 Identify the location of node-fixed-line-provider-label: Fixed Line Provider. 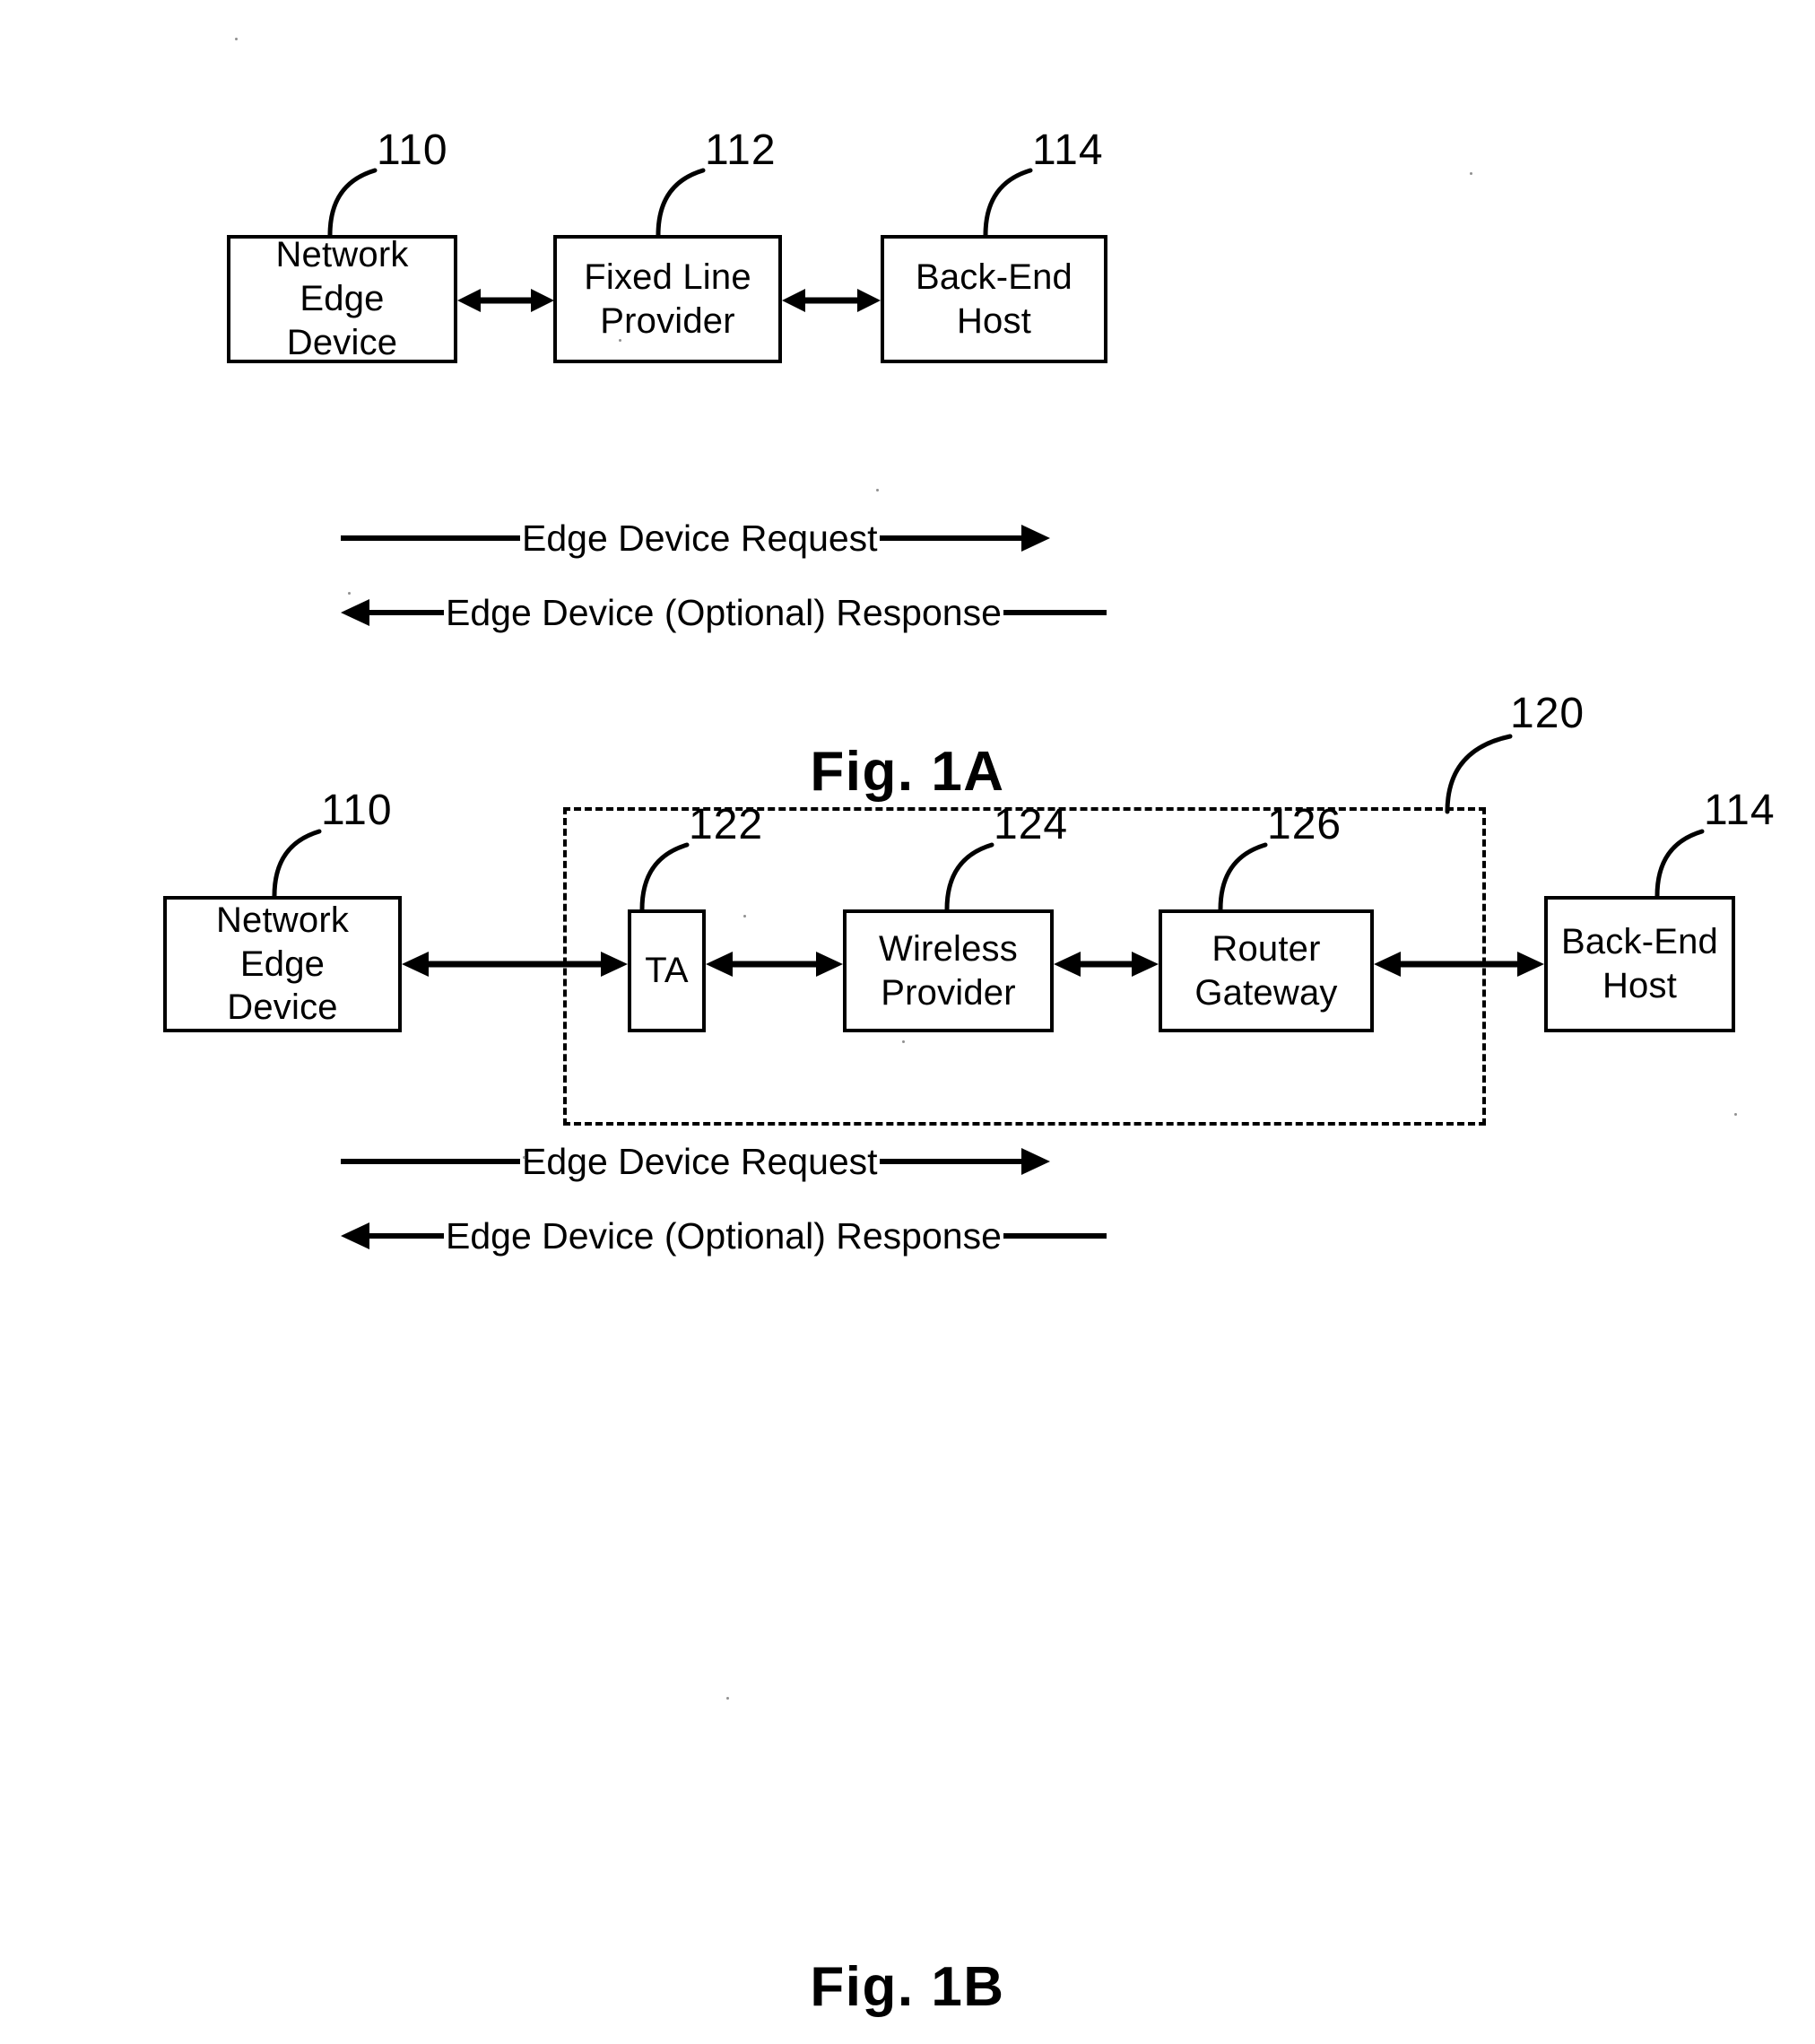
(667, 299).